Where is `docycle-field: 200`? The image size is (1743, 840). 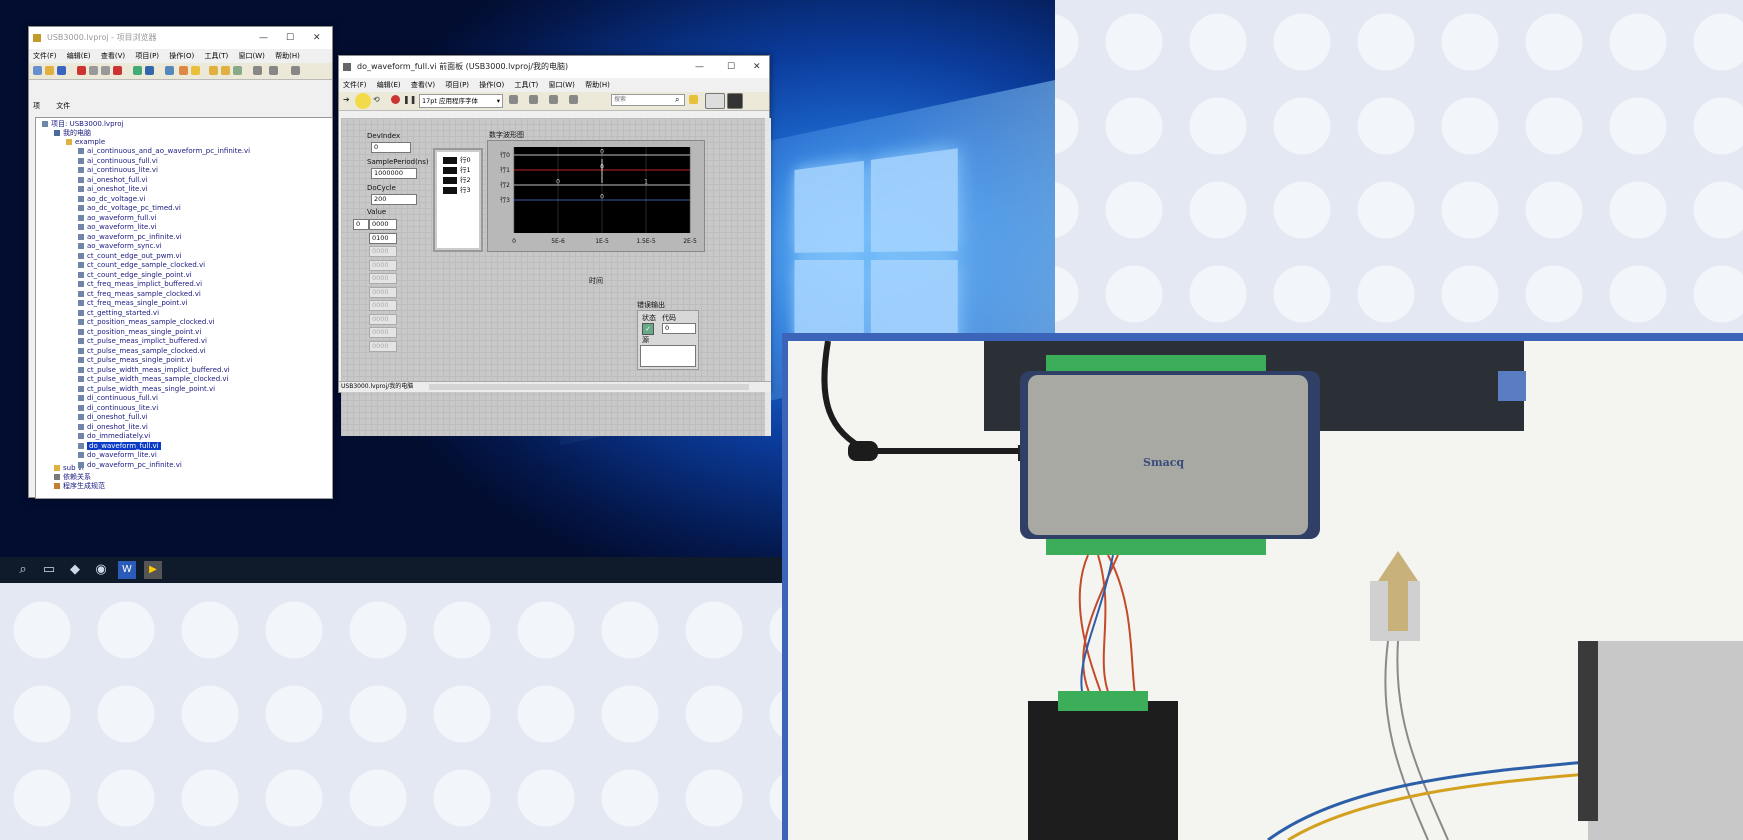
docycle-field: 200 is located at coordinates (394, 199).